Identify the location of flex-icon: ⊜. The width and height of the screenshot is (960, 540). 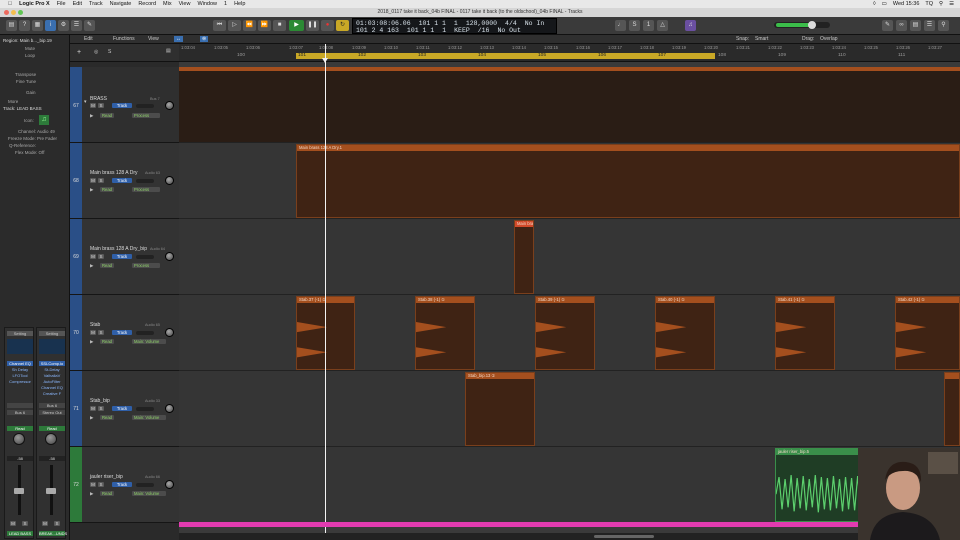
(204, 39).